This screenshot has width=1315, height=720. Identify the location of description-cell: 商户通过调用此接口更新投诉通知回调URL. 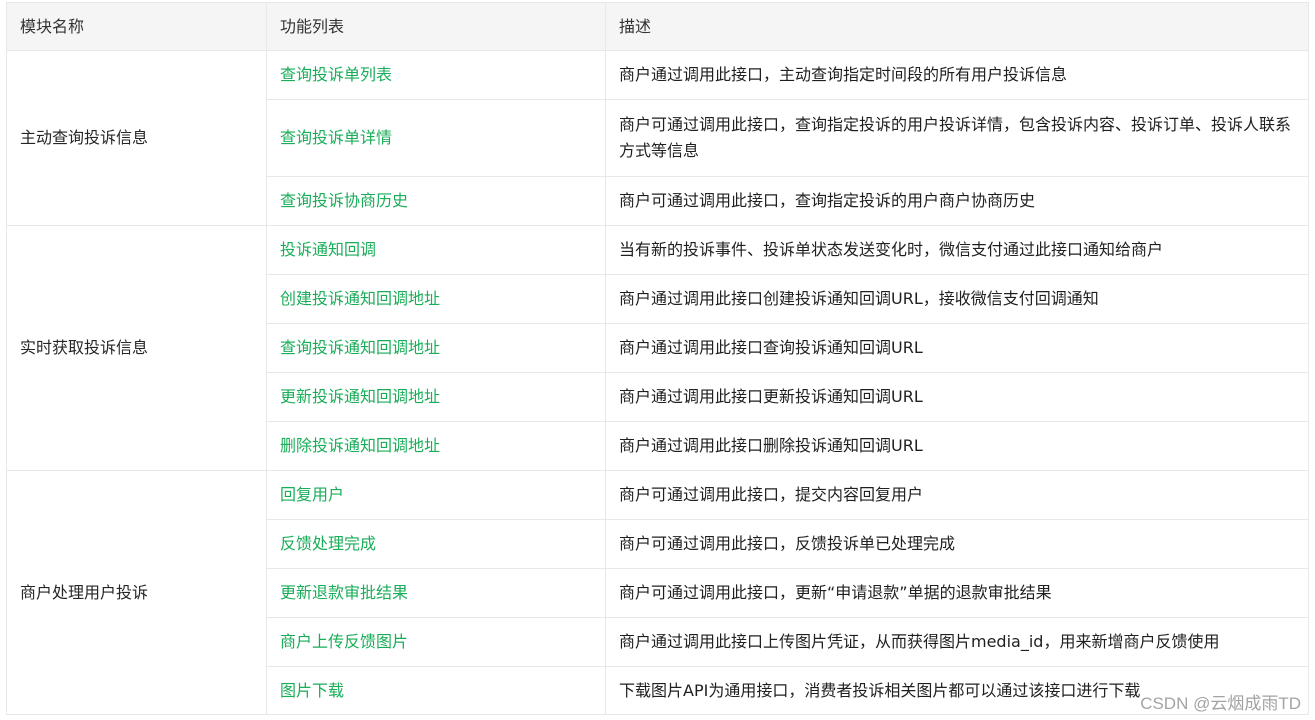
(957, 397).